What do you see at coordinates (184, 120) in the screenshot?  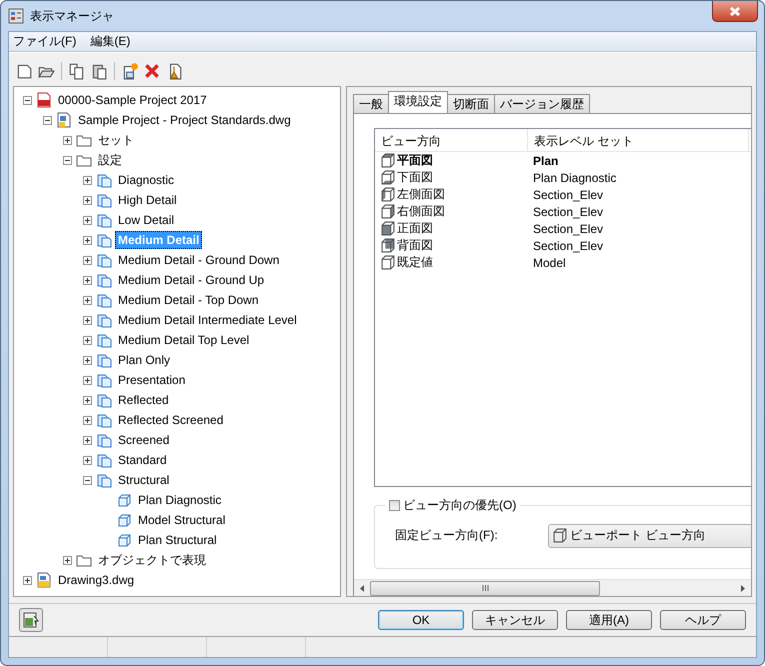 I see `tree-item: Sample Project - Project Standards.dwg` at bounding box center [184, 120].